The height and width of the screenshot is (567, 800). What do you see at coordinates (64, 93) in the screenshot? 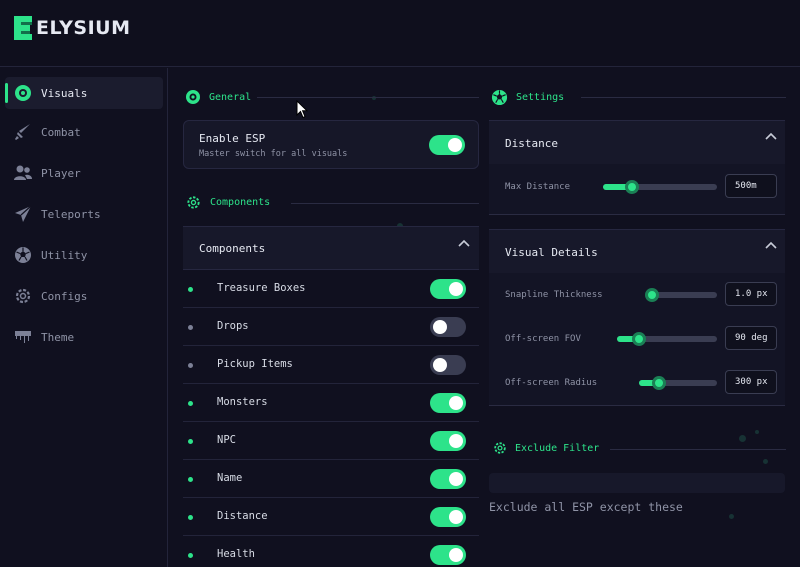
I see `sidebar-item-label: Visuals` at bounding box center [64, 93].